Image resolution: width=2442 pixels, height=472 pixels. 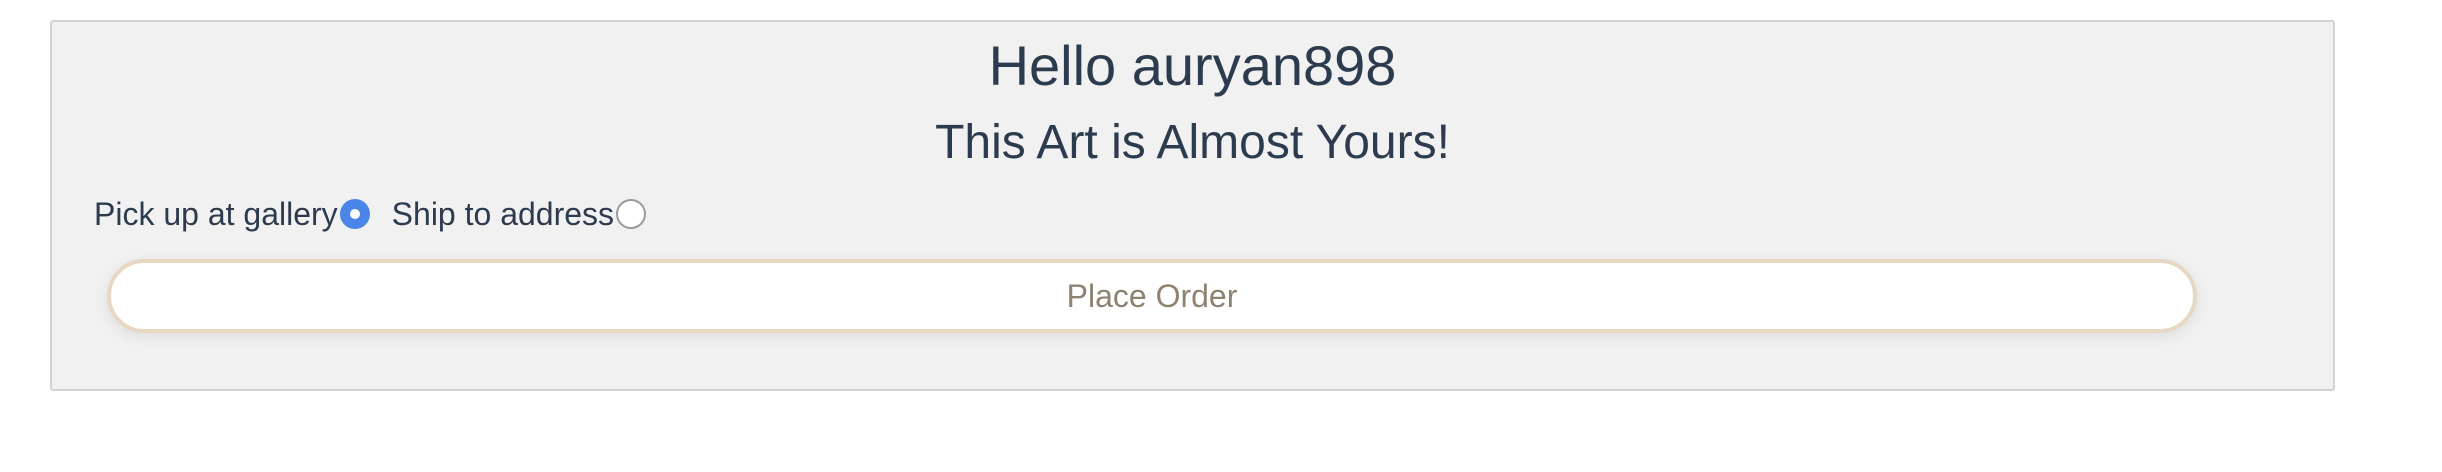 I want to click on checkout-subtitle: This Art is Almost Yours!, so click(x=1192, y=142).